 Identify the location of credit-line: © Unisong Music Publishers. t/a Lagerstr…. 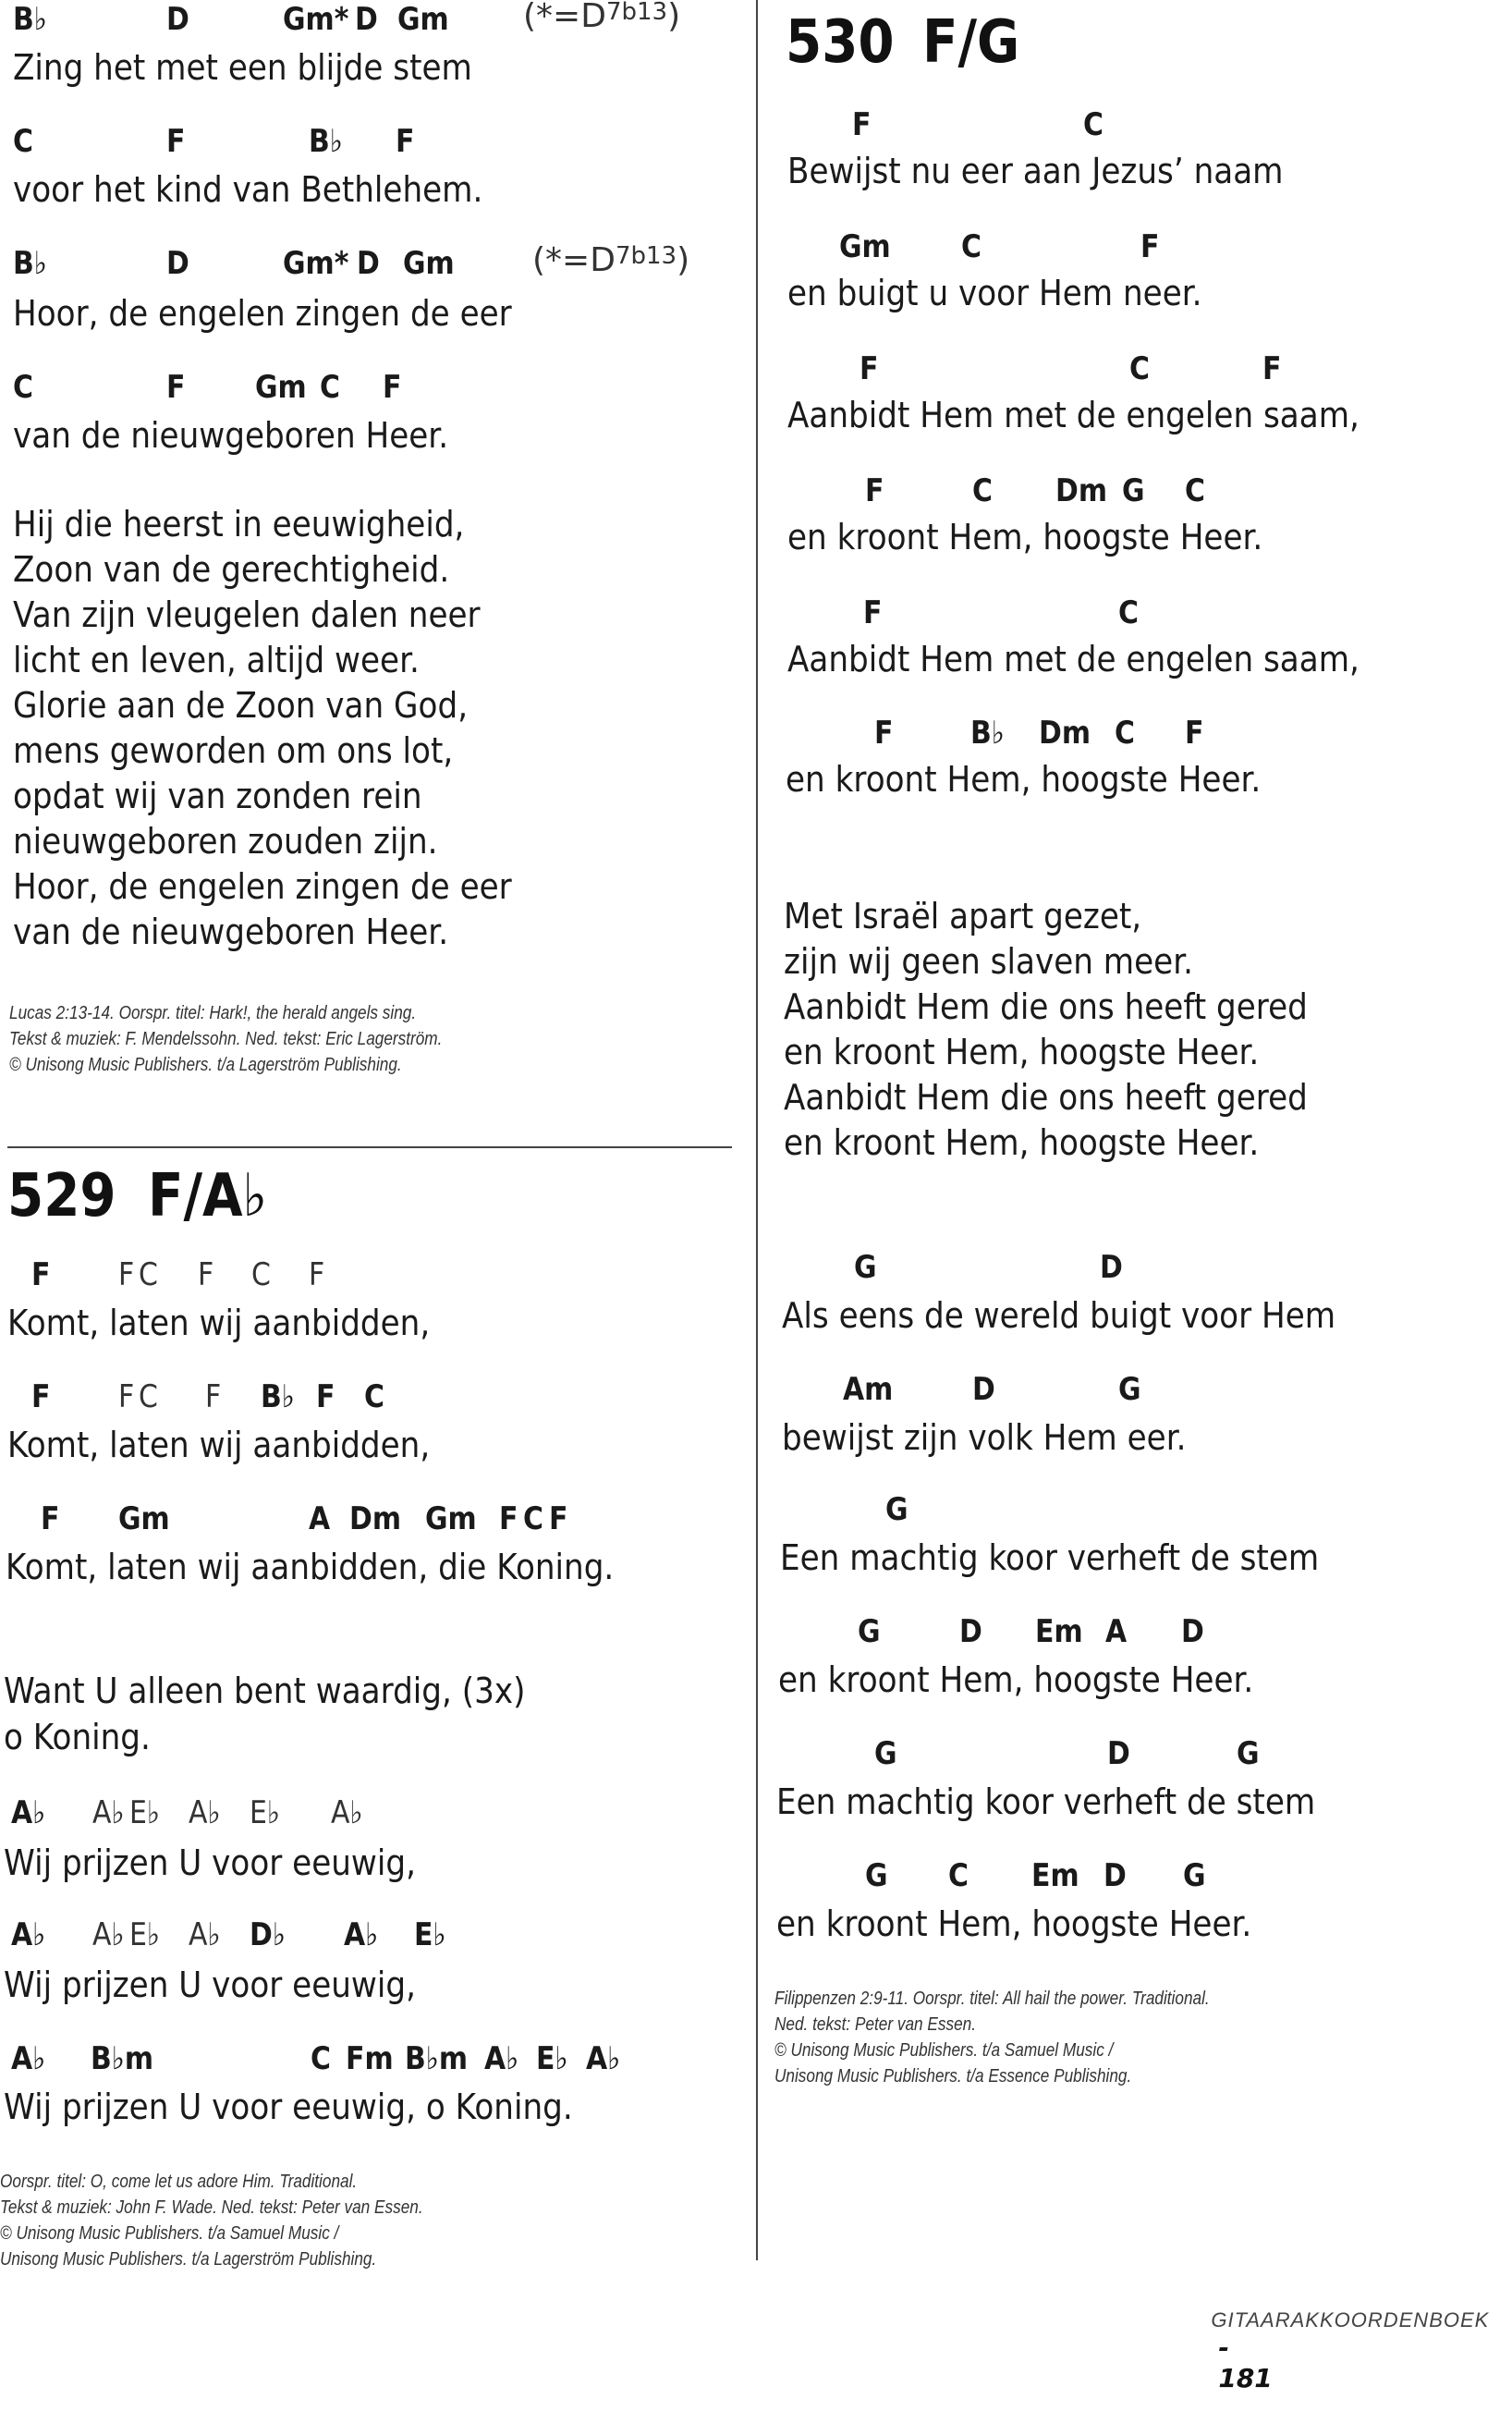
(205, 1065).